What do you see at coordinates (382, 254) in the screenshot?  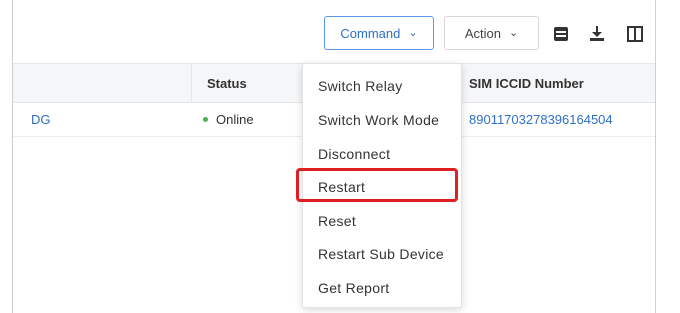 I see `menu-item-restart-sub-device: Restart Sub Device` at bounding box center [382, 254].